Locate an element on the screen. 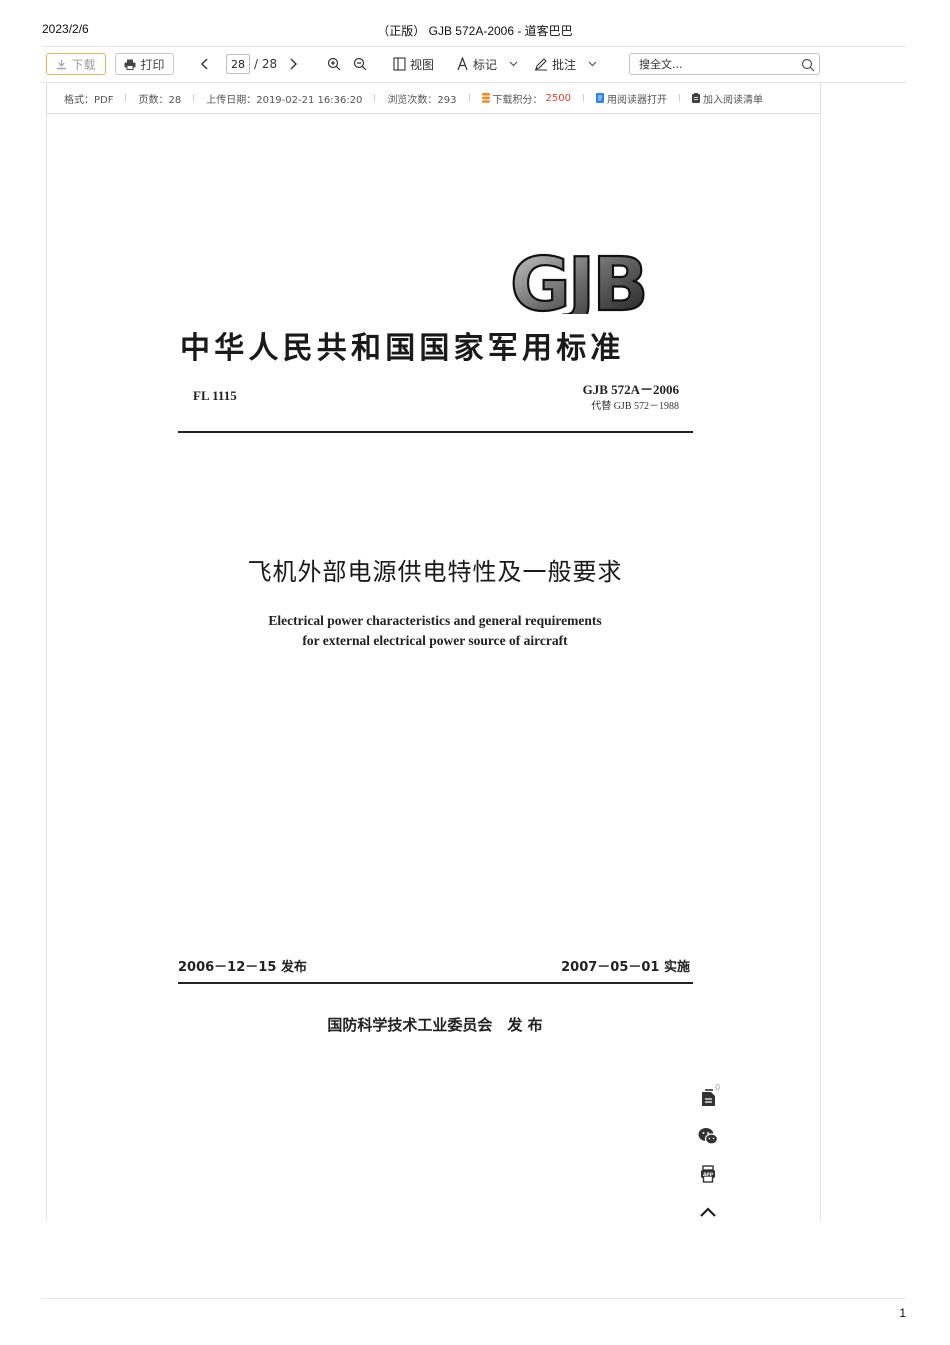 This screenshot has height=1345, width=950. publish-date: 2006－12－15 发布 is located at coordinates (242, 967).